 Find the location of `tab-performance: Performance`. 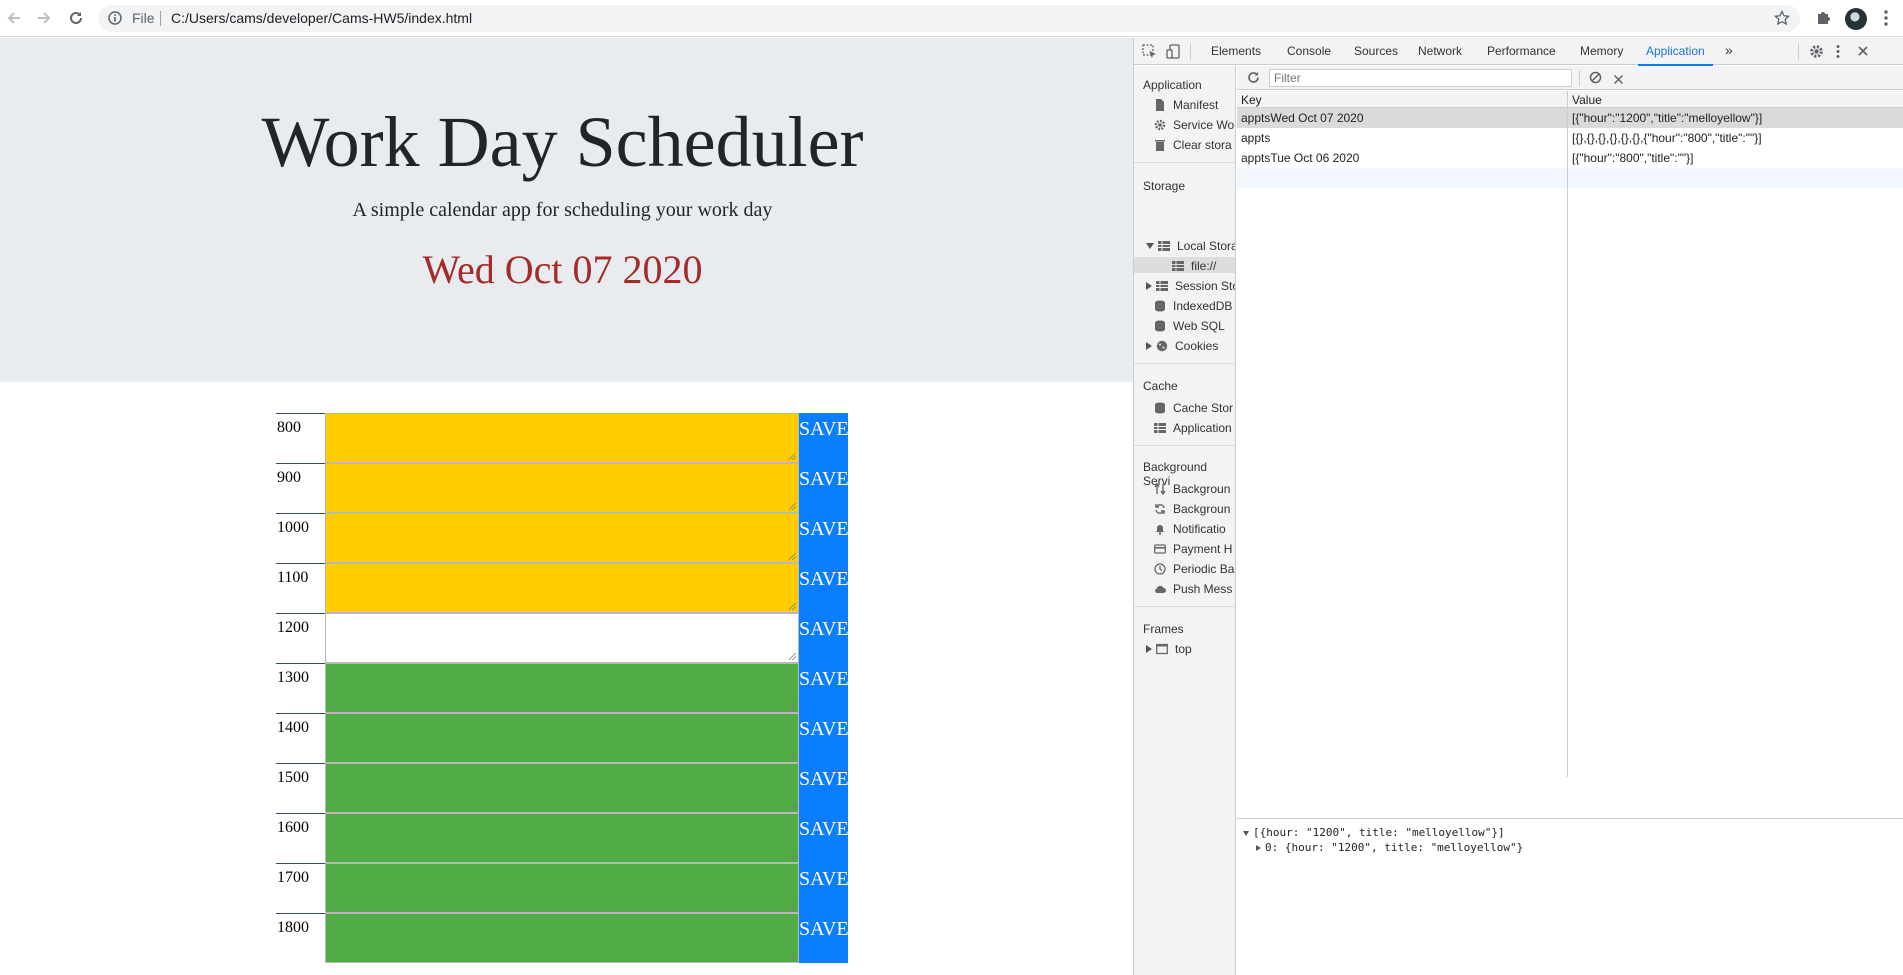

tab-performance: Performance is located at coordinates (1521, 51).